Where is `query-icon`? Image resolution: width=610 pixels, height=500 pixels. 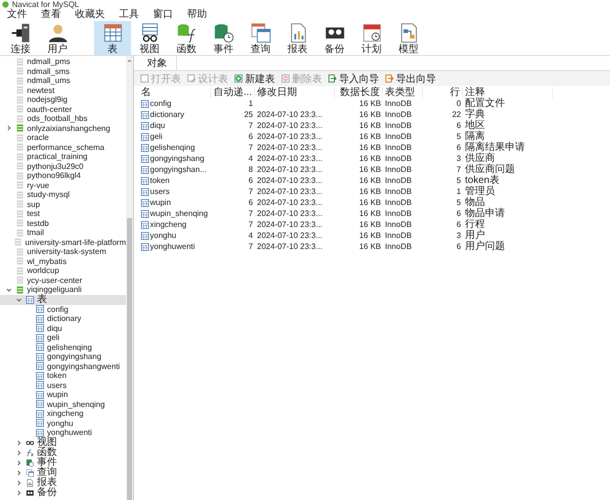
query-icon is located at coordinates (30, 472).